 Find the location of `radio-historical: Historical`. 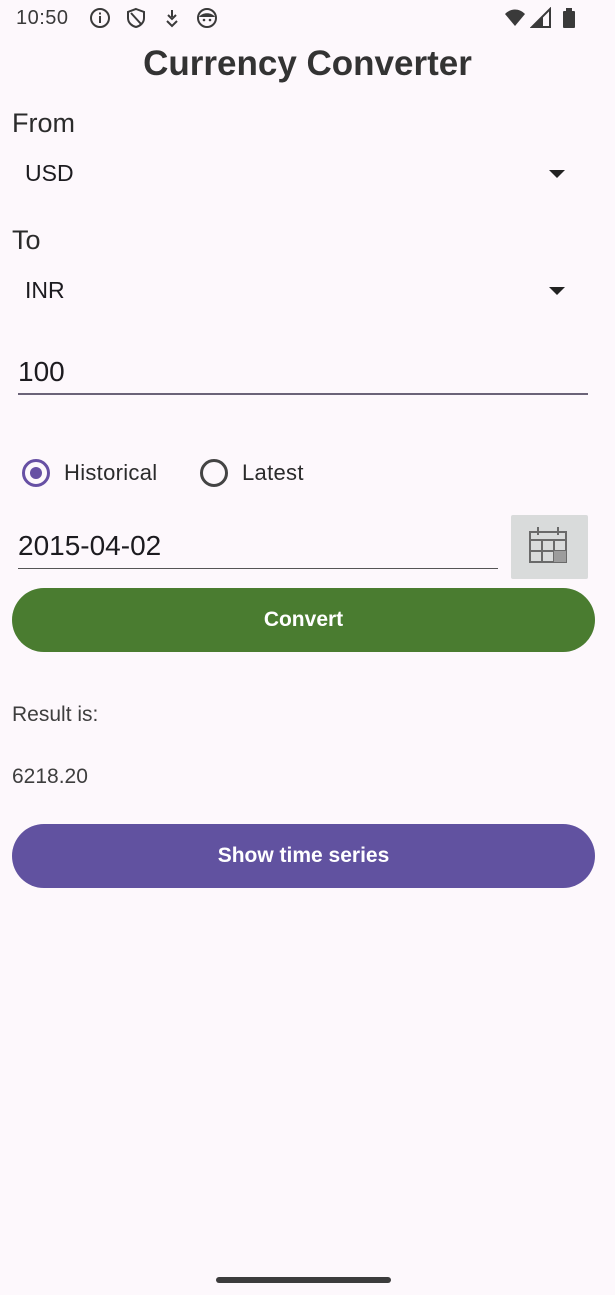

radio-historical: Historical is located at coordinates (89, 473).